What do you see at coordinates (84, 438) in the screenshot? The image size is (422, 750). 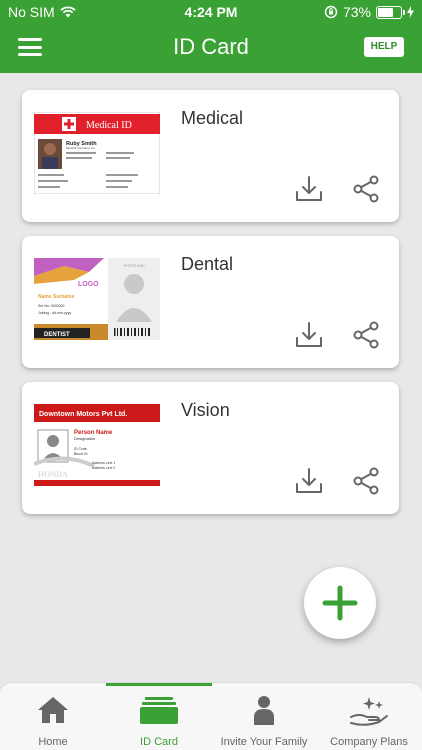 I see `thumb-vision-designation: Designation` at bounding box center [84, 438].